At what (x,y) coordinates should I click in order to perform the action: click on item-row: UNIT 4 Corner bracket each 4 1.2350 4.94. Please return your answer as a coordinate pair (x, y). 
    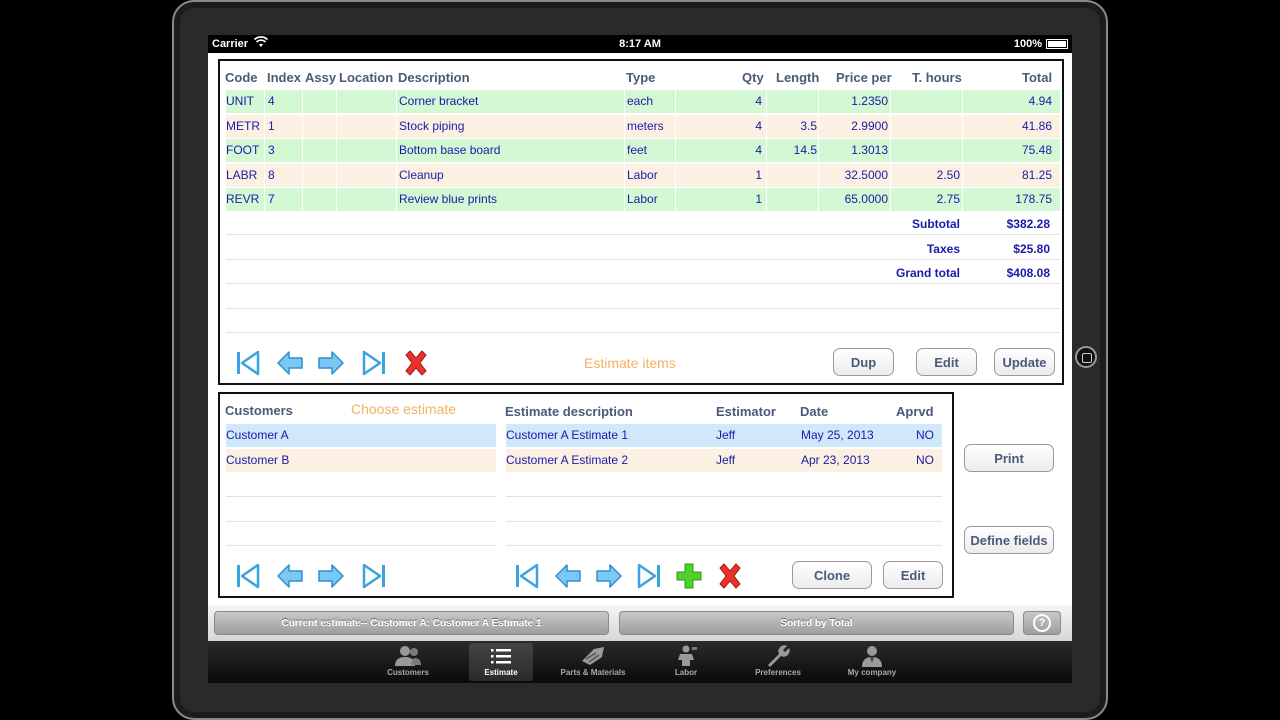
    Looking at the image, I should click on (643, 101).